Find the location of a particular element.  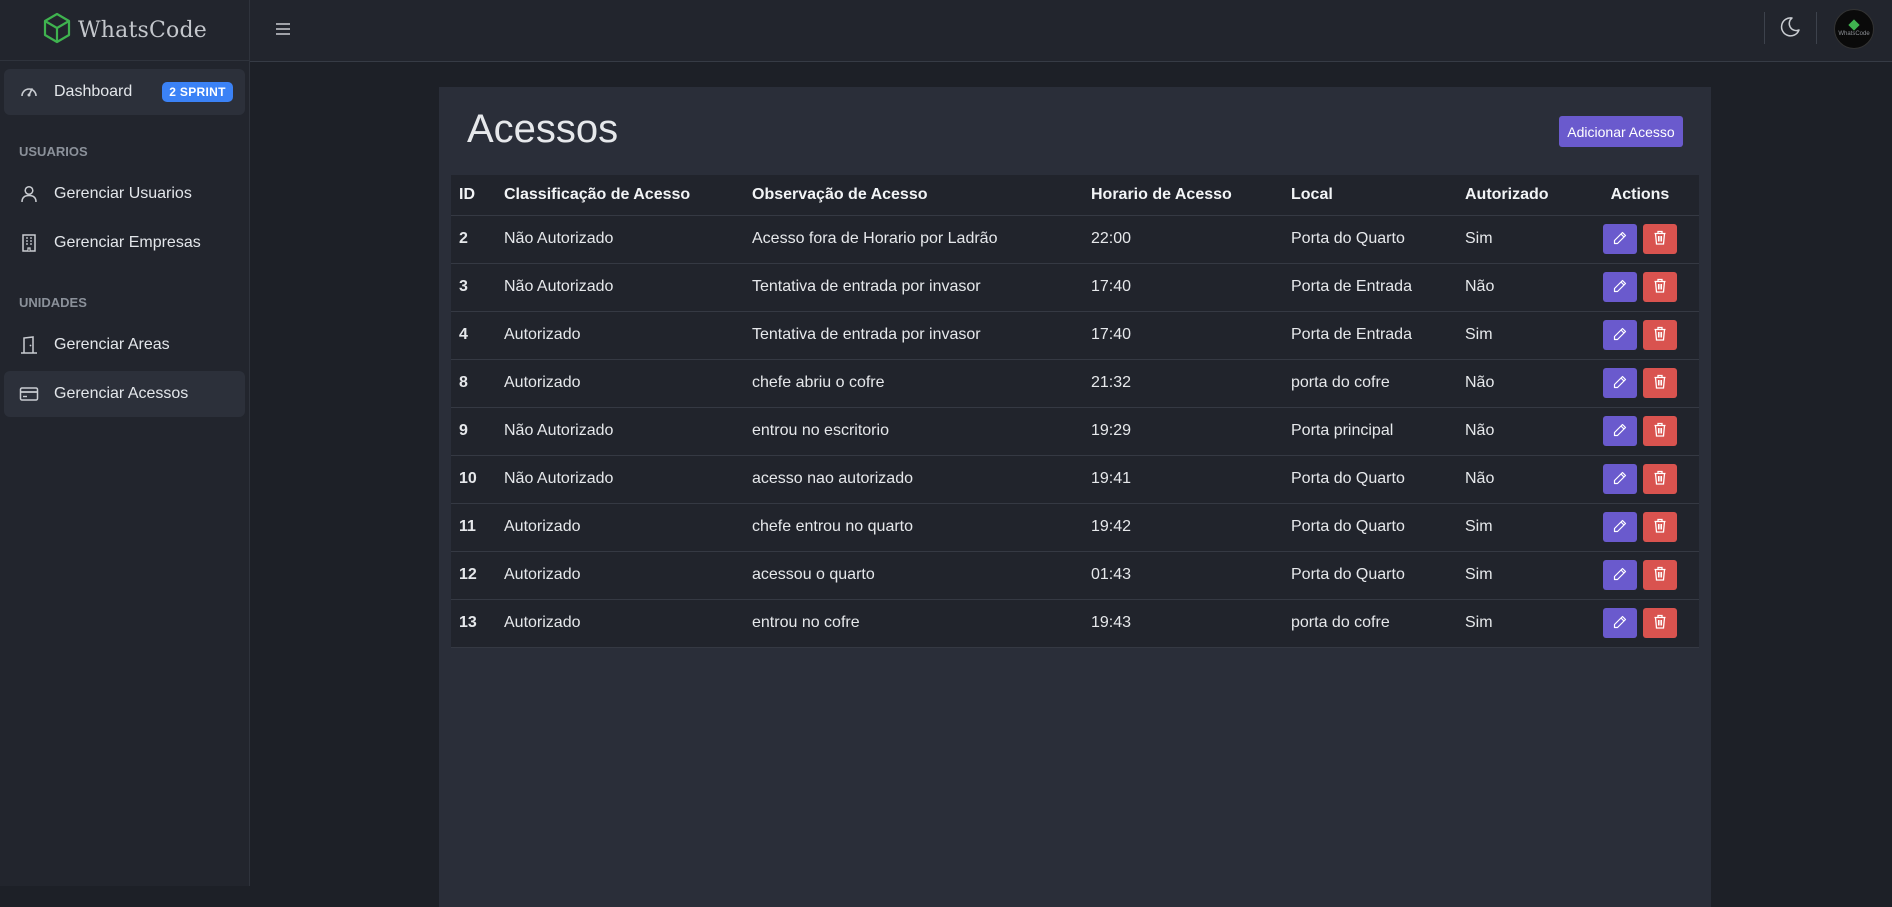

column-header-local: Local is located at coordinates (1370, 195).